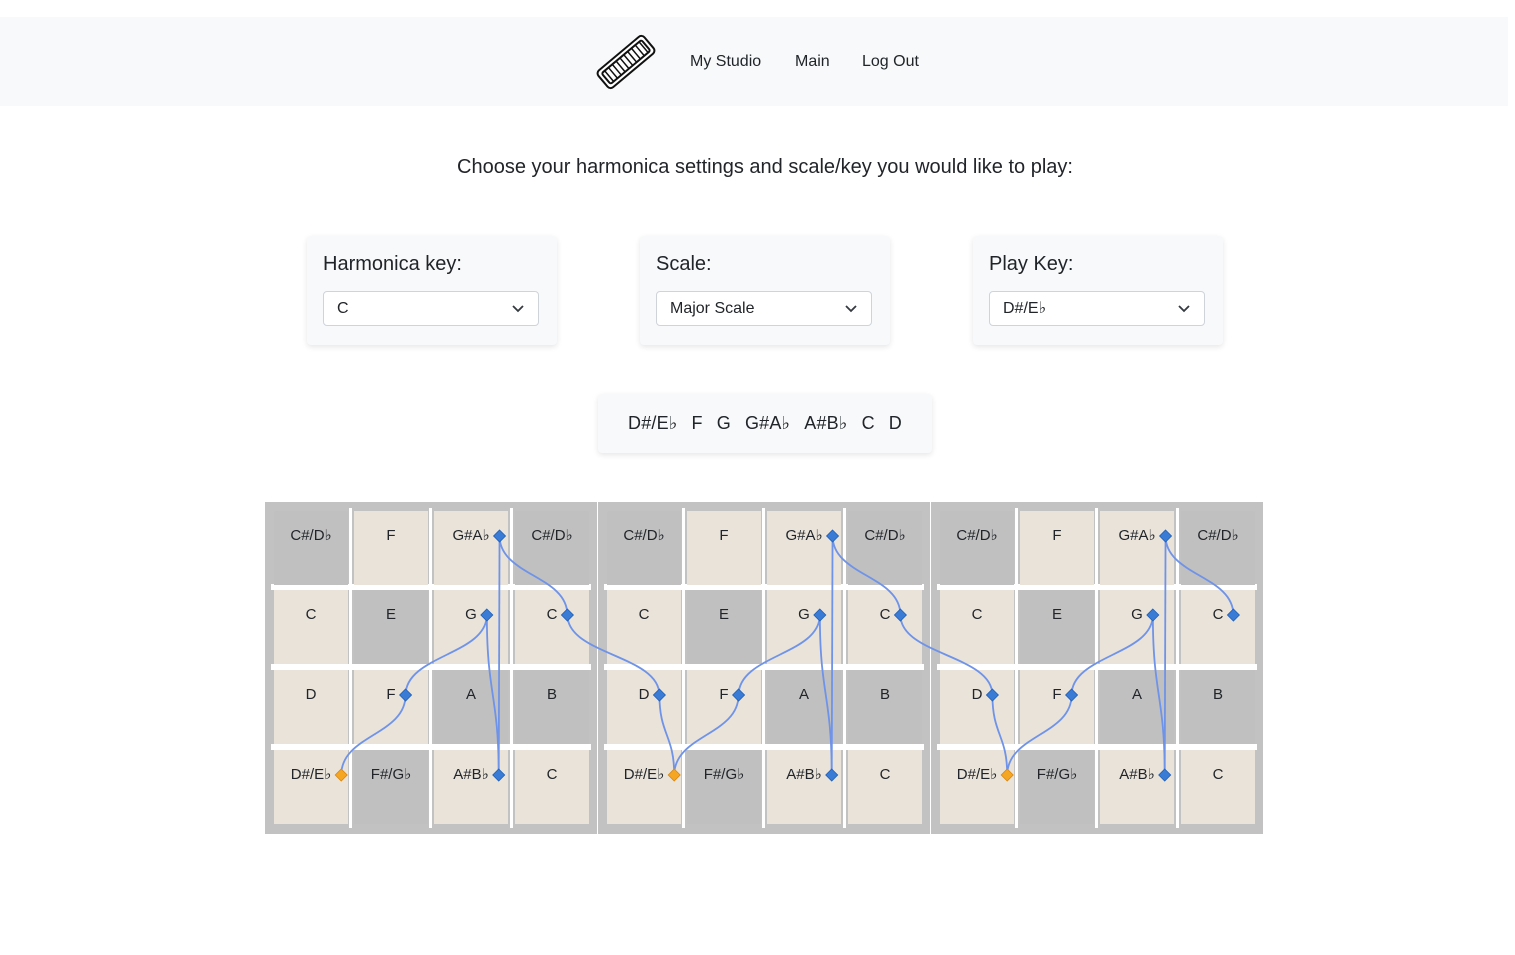 The image size is (1515, 955). I want to click on scale-label: Scale:, so click(684, 264).